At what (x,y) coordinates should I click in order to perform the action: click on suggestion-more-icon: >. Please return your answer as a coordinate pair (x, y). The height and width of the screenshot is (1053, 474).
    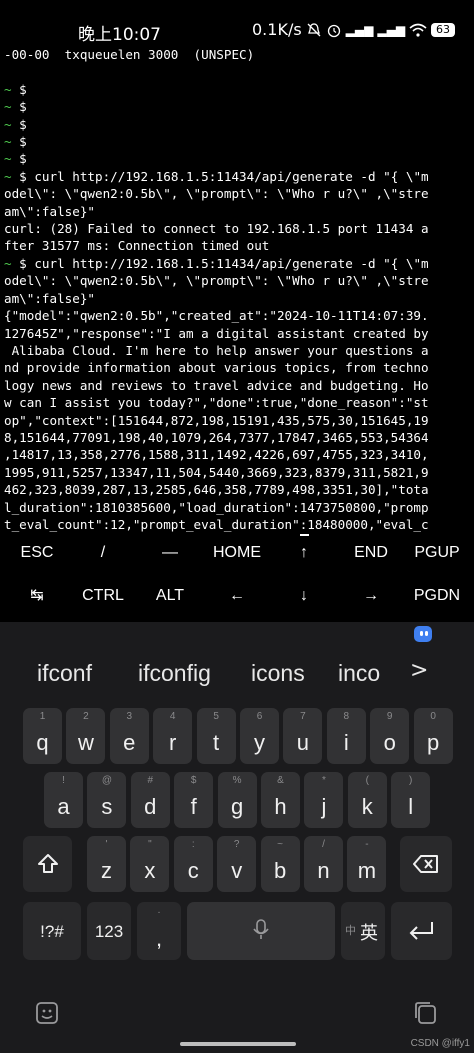
    Looking at the image, I should click on (419, 670).